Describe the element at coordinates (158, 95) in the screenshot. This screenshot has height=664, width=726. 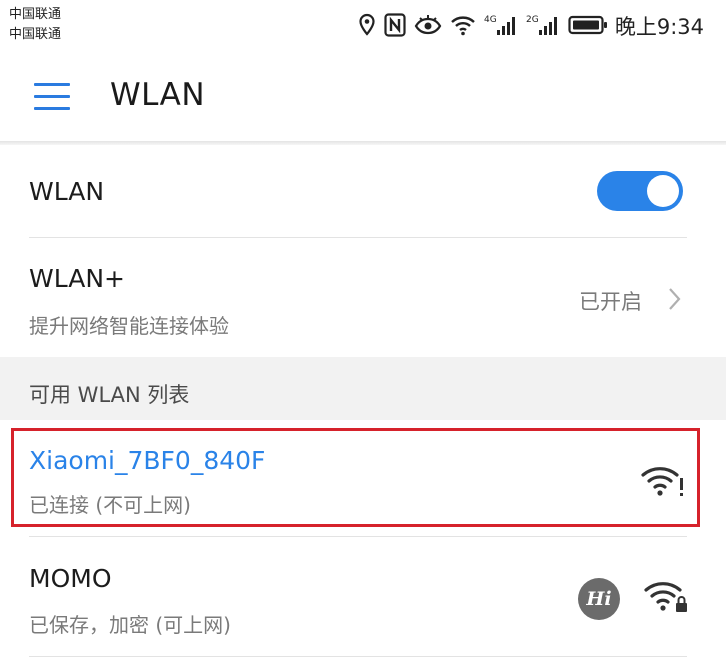
I see `page-title: WLAN` at that location.